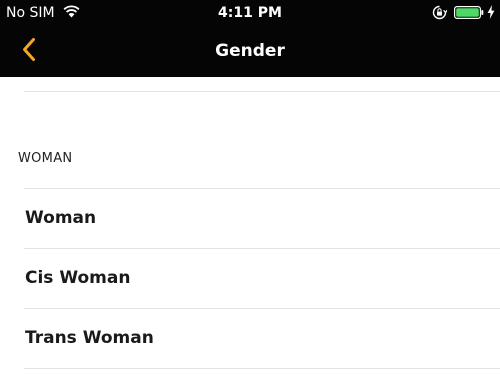 The image size is (500, 377). I want to click on list-divider, so click(262, 91).